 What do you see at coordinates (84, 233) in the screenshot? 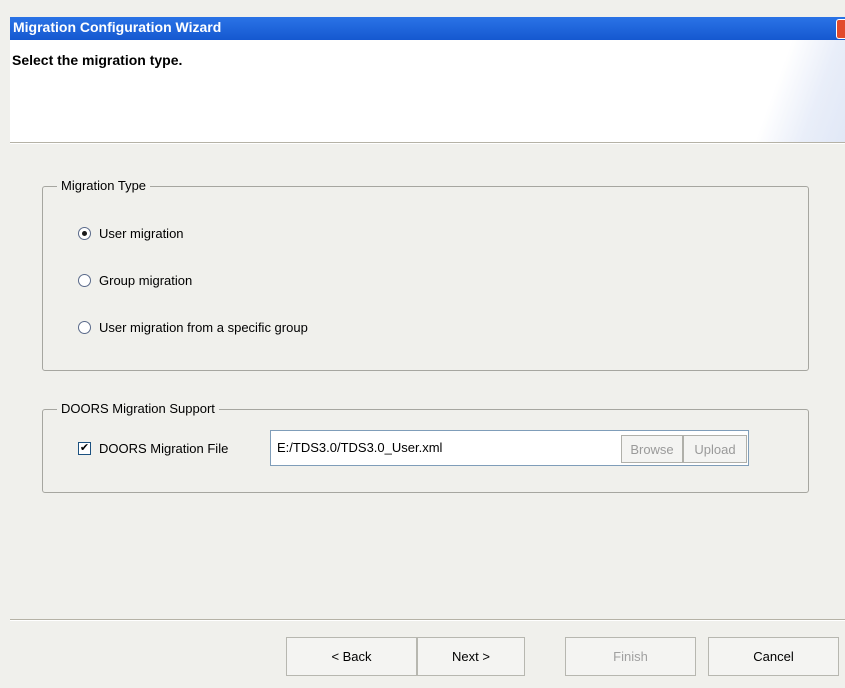
I see `radio-button-selected` at bounding box center [84, 233].